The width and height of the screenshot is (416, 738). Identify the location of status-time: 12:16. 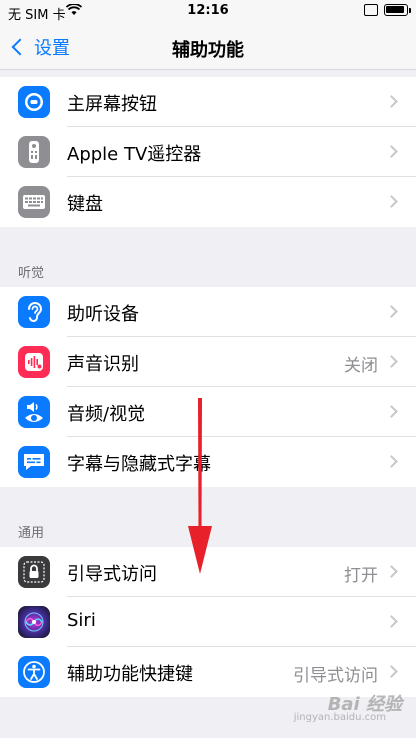
(208, 10).